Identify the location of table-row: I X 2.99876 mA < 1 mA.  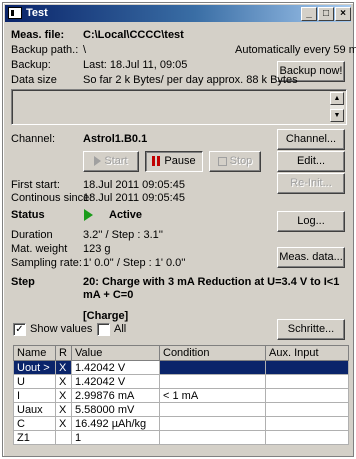
(181, 395).